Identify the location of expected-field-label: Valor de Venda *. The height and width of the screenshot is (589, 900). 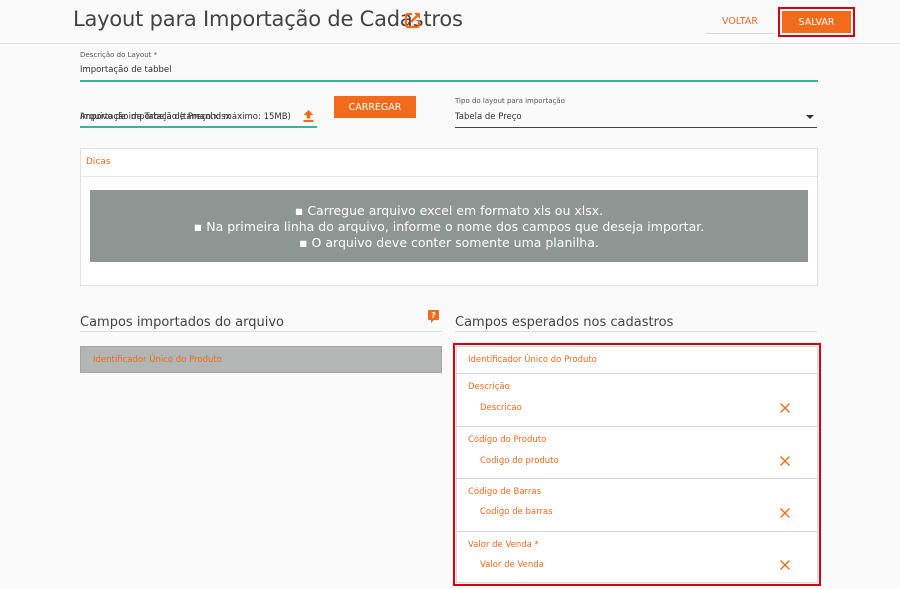
(503, 545).